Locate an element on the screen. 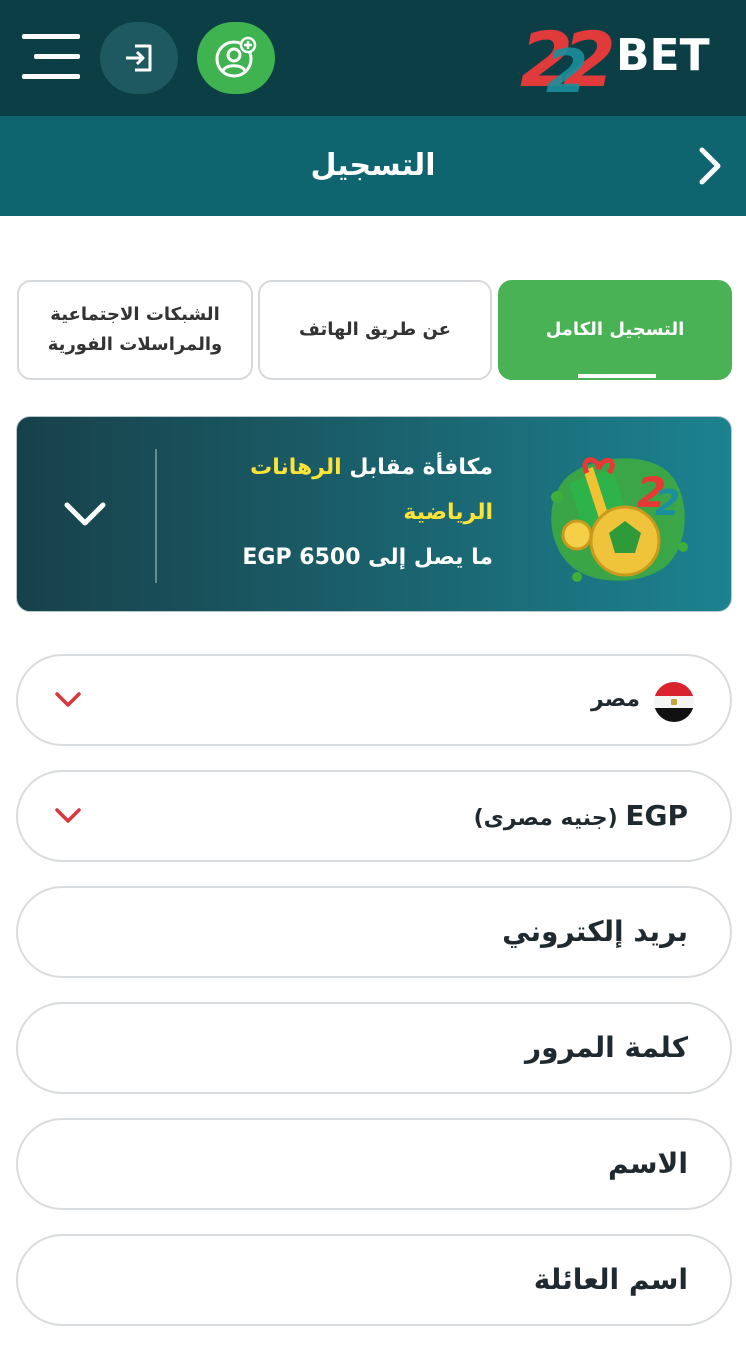  currency-code: EGP is located at coordinates (656, 815).